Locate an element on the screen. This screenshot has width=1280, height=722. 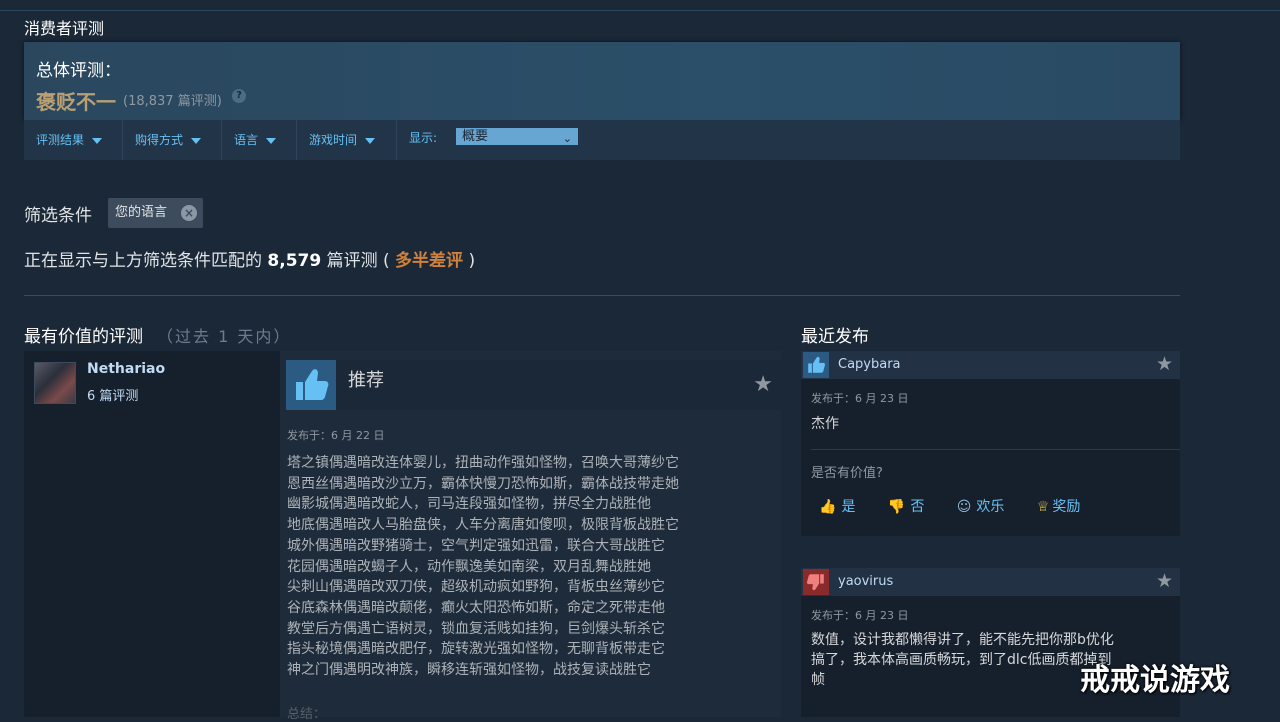
filtered-rating: 多半差评 is located at coordinates (429, 261).